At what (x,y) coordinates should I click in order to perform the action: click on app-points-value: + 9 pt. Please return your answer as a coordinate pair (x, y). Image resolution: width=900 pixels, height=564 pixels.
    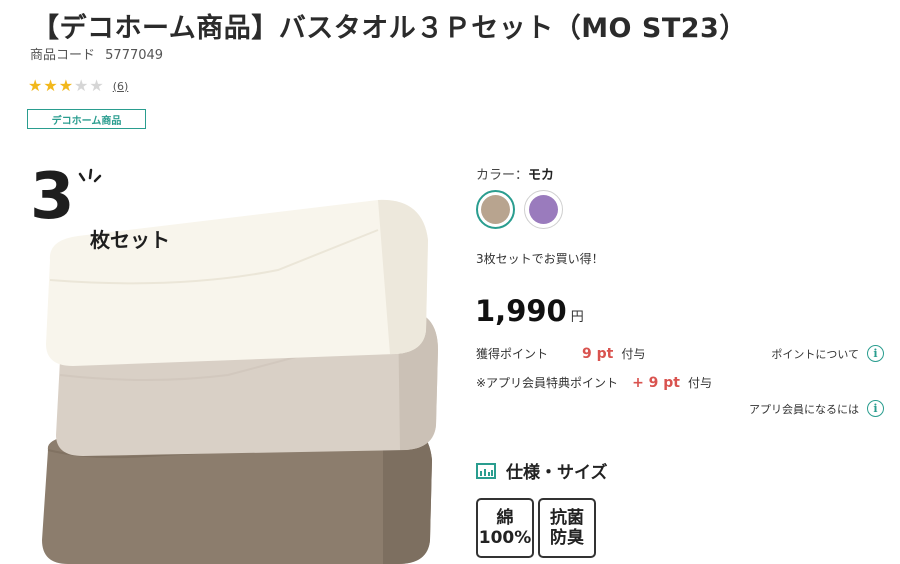
    Looking at the image, I should click on (656, 382).